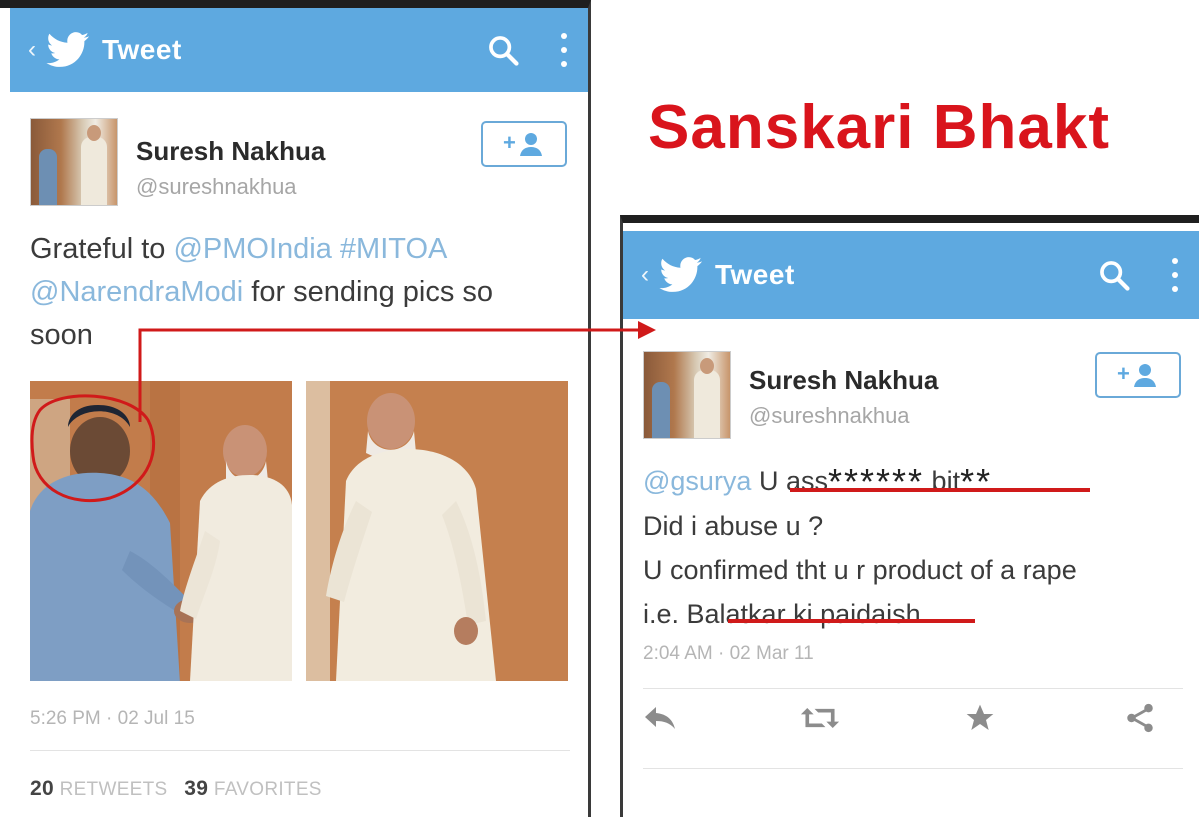  I want to click on retweet-label: RETWEETS, so click(113, 789).